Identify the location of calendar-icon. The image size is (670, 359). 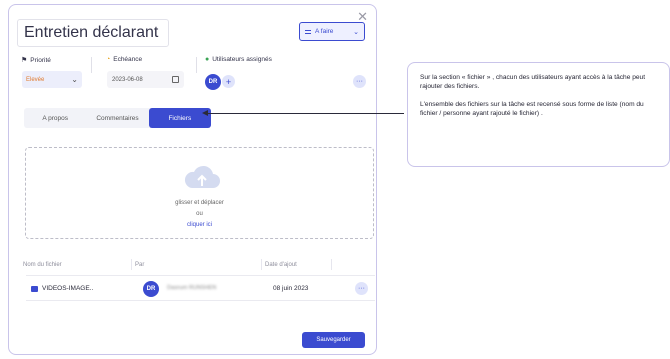
(175, 79).